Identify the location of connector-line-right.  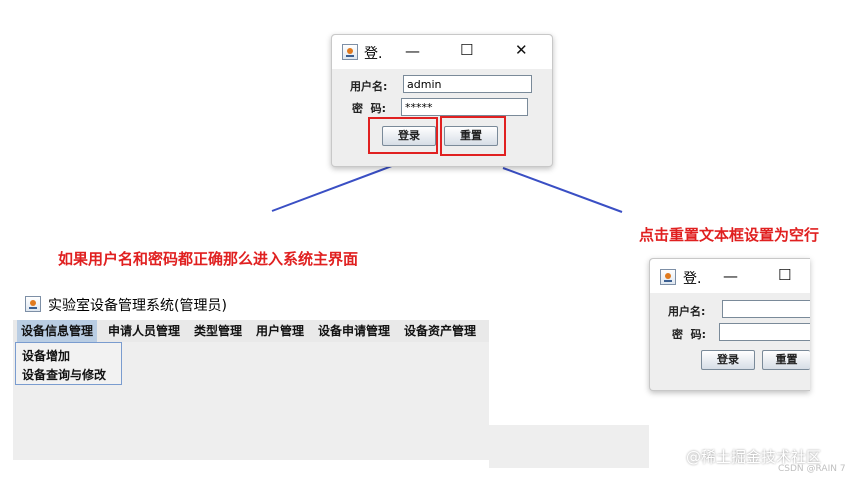
(562, 190).